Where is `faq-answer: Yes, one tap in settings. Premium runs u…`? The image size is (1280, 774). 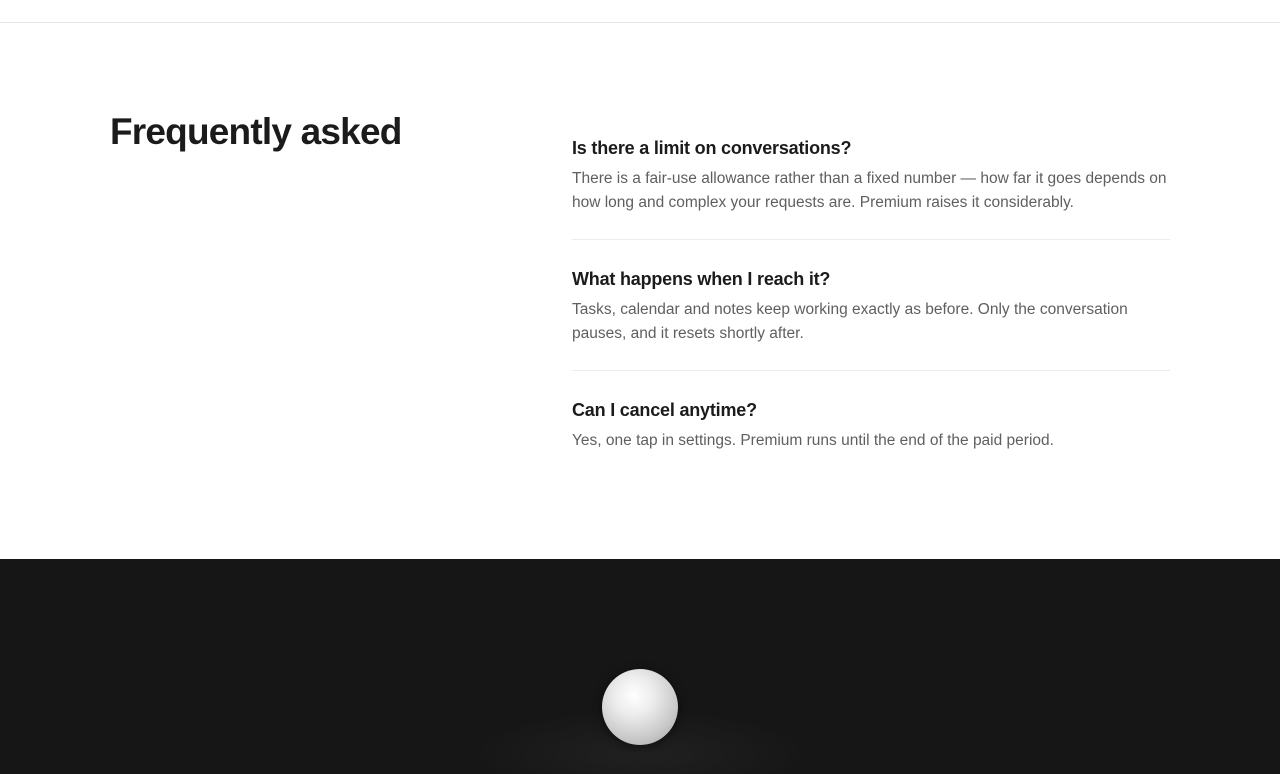 faq-answer: Yes, one tap in settings. Premium runs u… is located at coordinates (813, 440).